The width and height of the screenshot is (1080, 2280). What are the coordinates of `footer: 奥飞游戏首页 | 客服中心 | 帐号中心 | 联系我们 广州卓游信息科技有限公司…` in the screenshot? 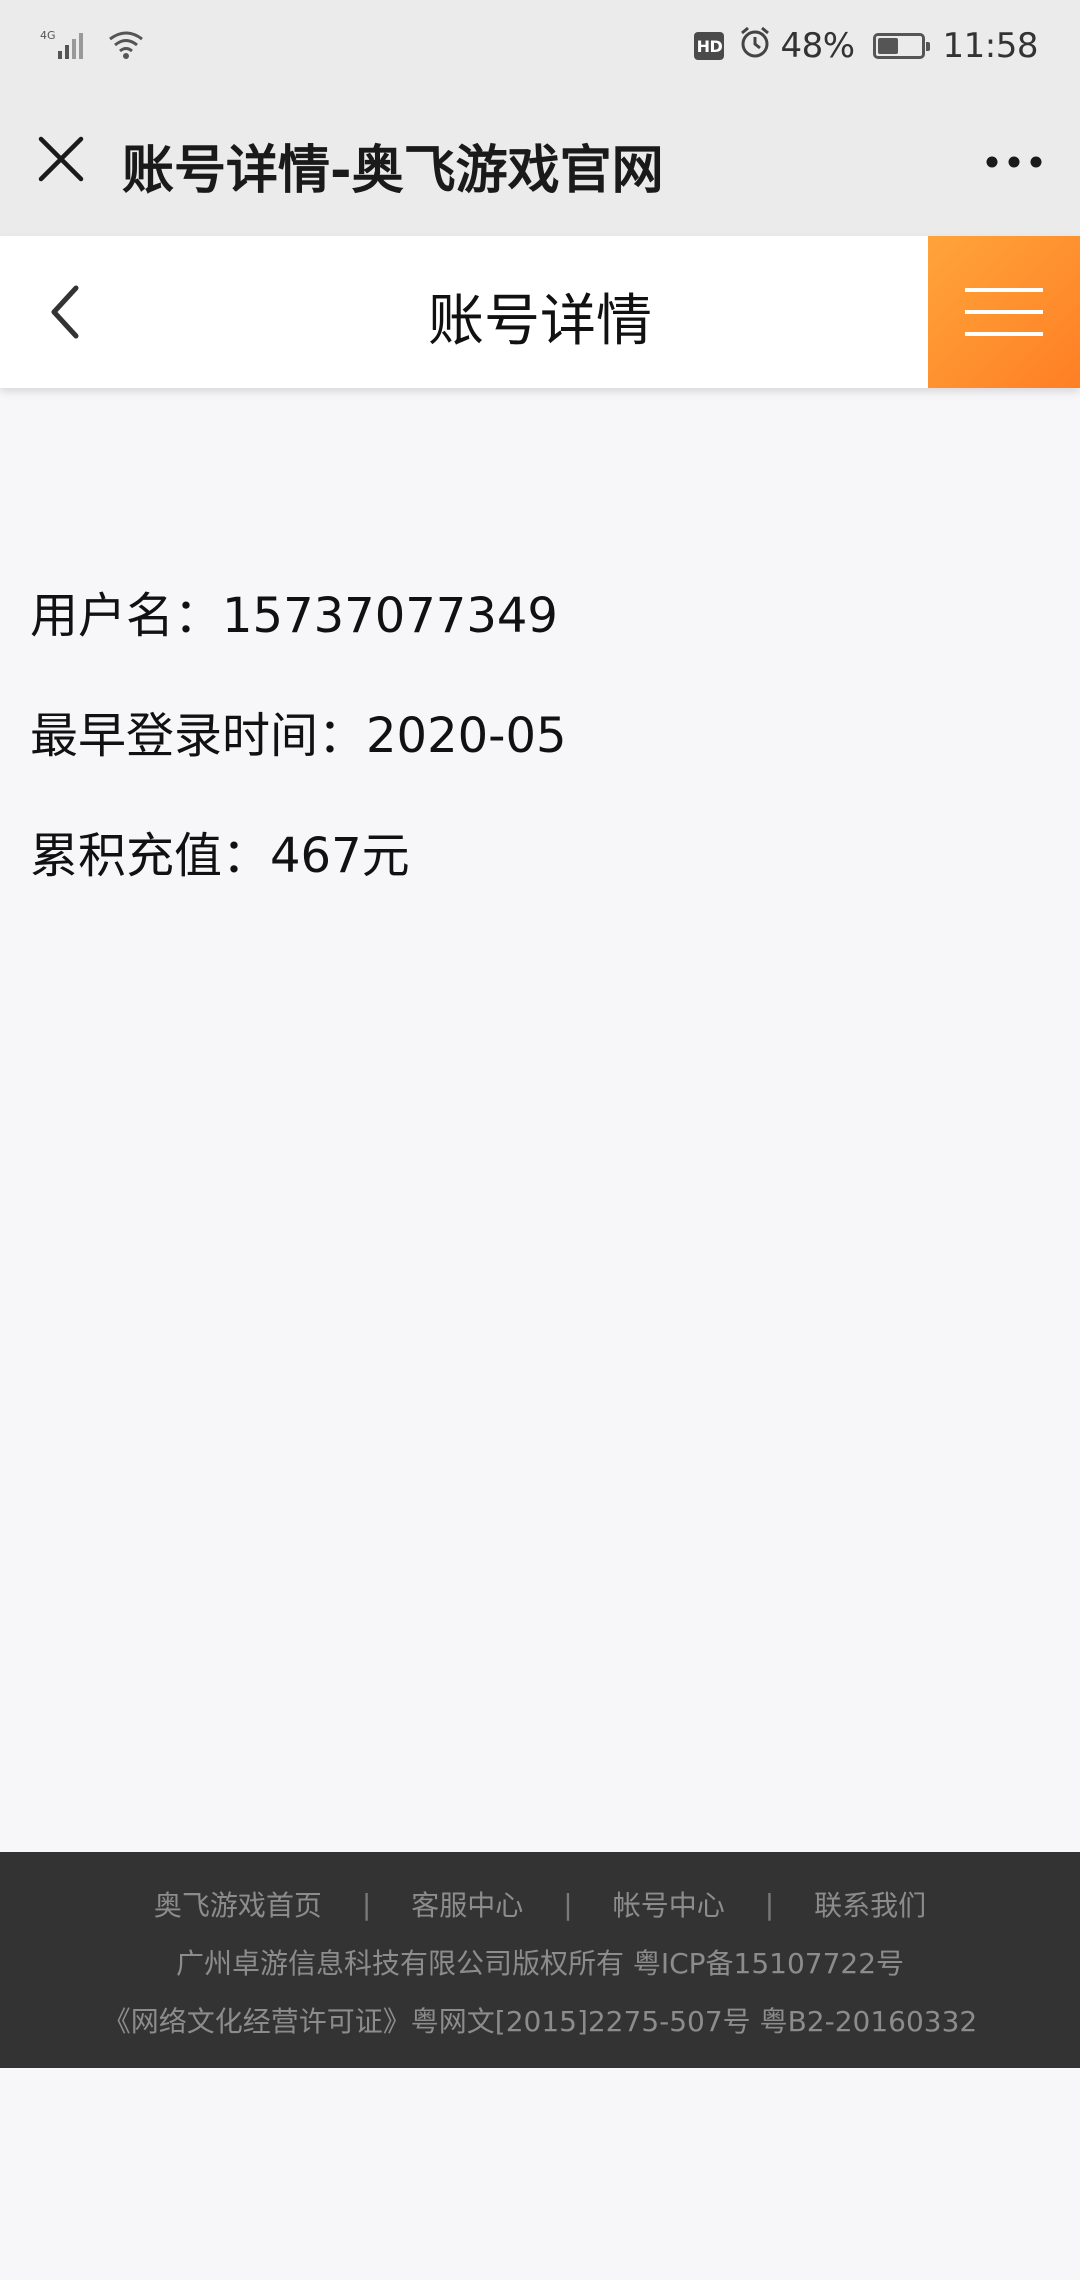 It's located at (540, 1960).